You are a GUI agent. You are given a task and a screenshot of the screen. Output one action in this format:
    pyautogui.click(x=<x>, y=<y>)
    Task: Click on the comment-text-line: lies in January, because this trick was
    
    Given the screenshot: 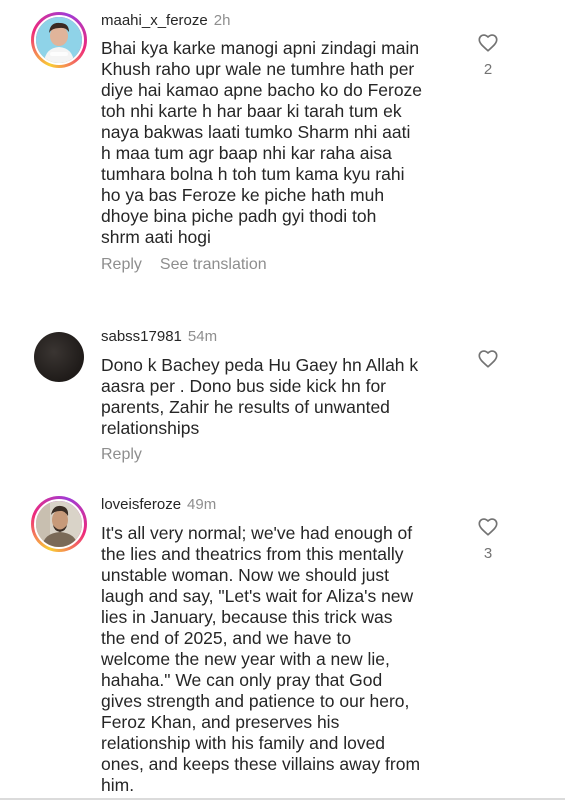 What is the action you would take?
    pyautogui.click(x=247, y=617)
    